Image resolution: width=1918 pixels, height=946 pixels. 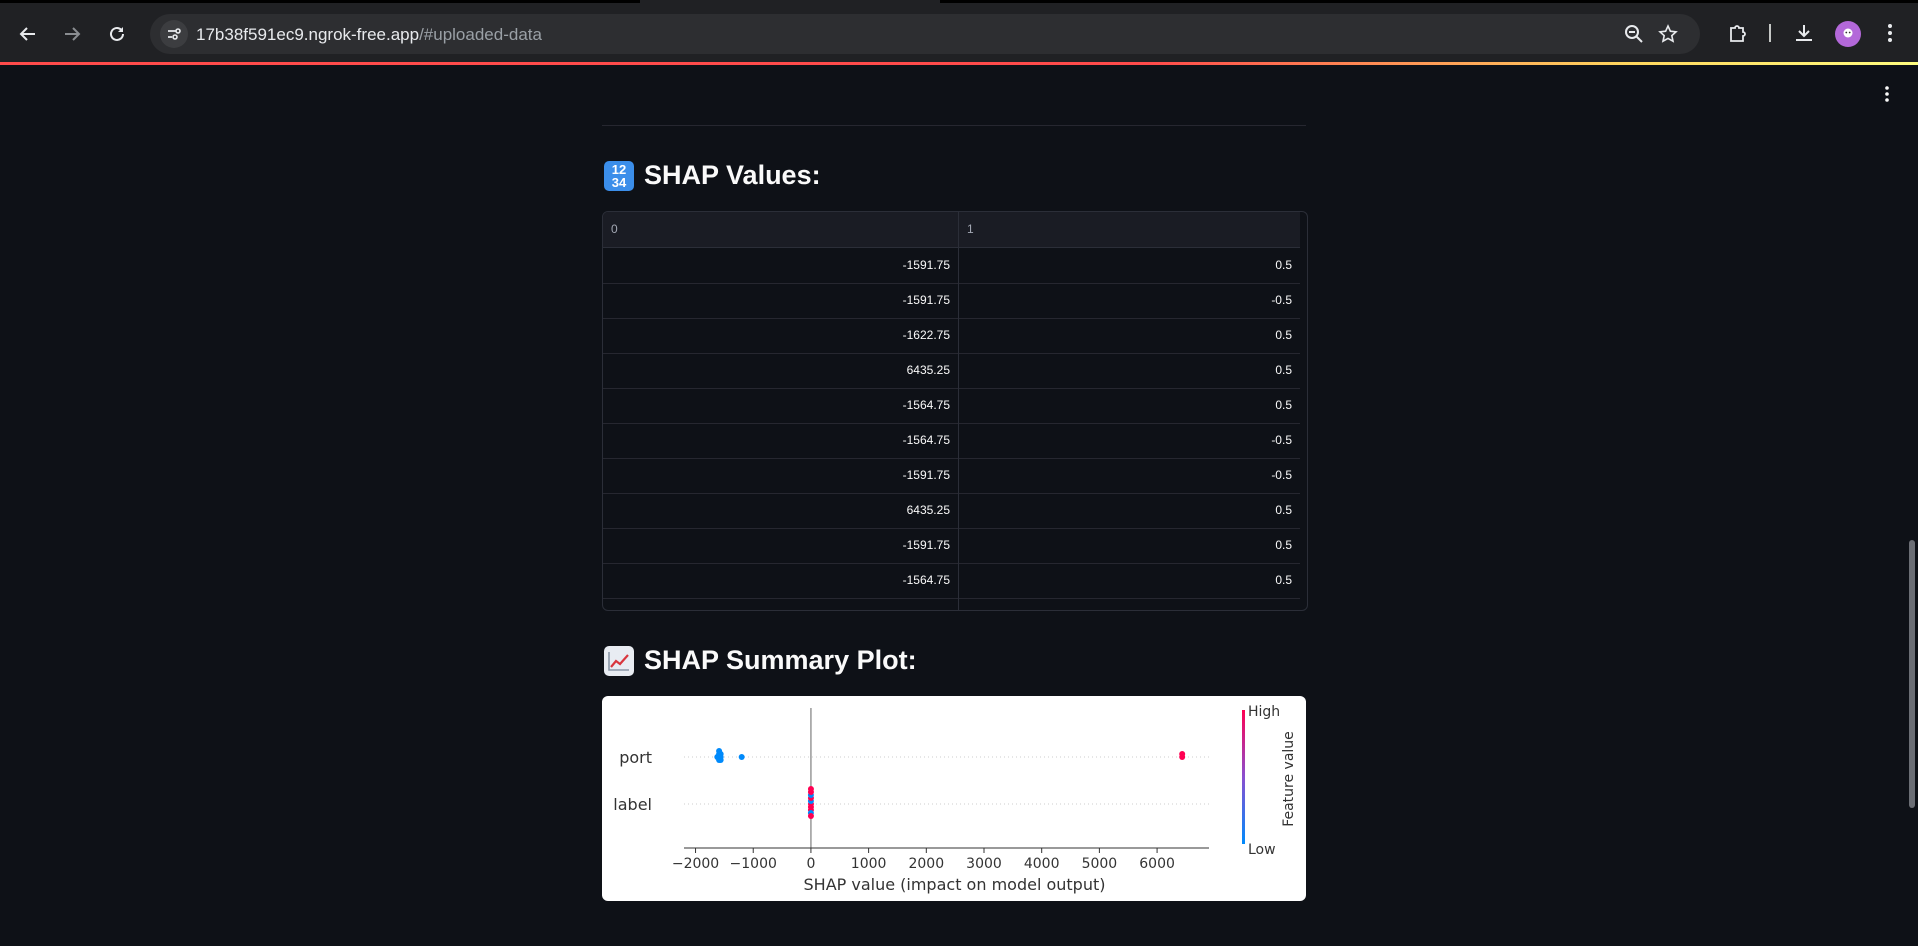 What do you see at coordinates (780, 335) in the screenshot?
I see `table-cell: -1622.75` at bounding box center [780, 335].